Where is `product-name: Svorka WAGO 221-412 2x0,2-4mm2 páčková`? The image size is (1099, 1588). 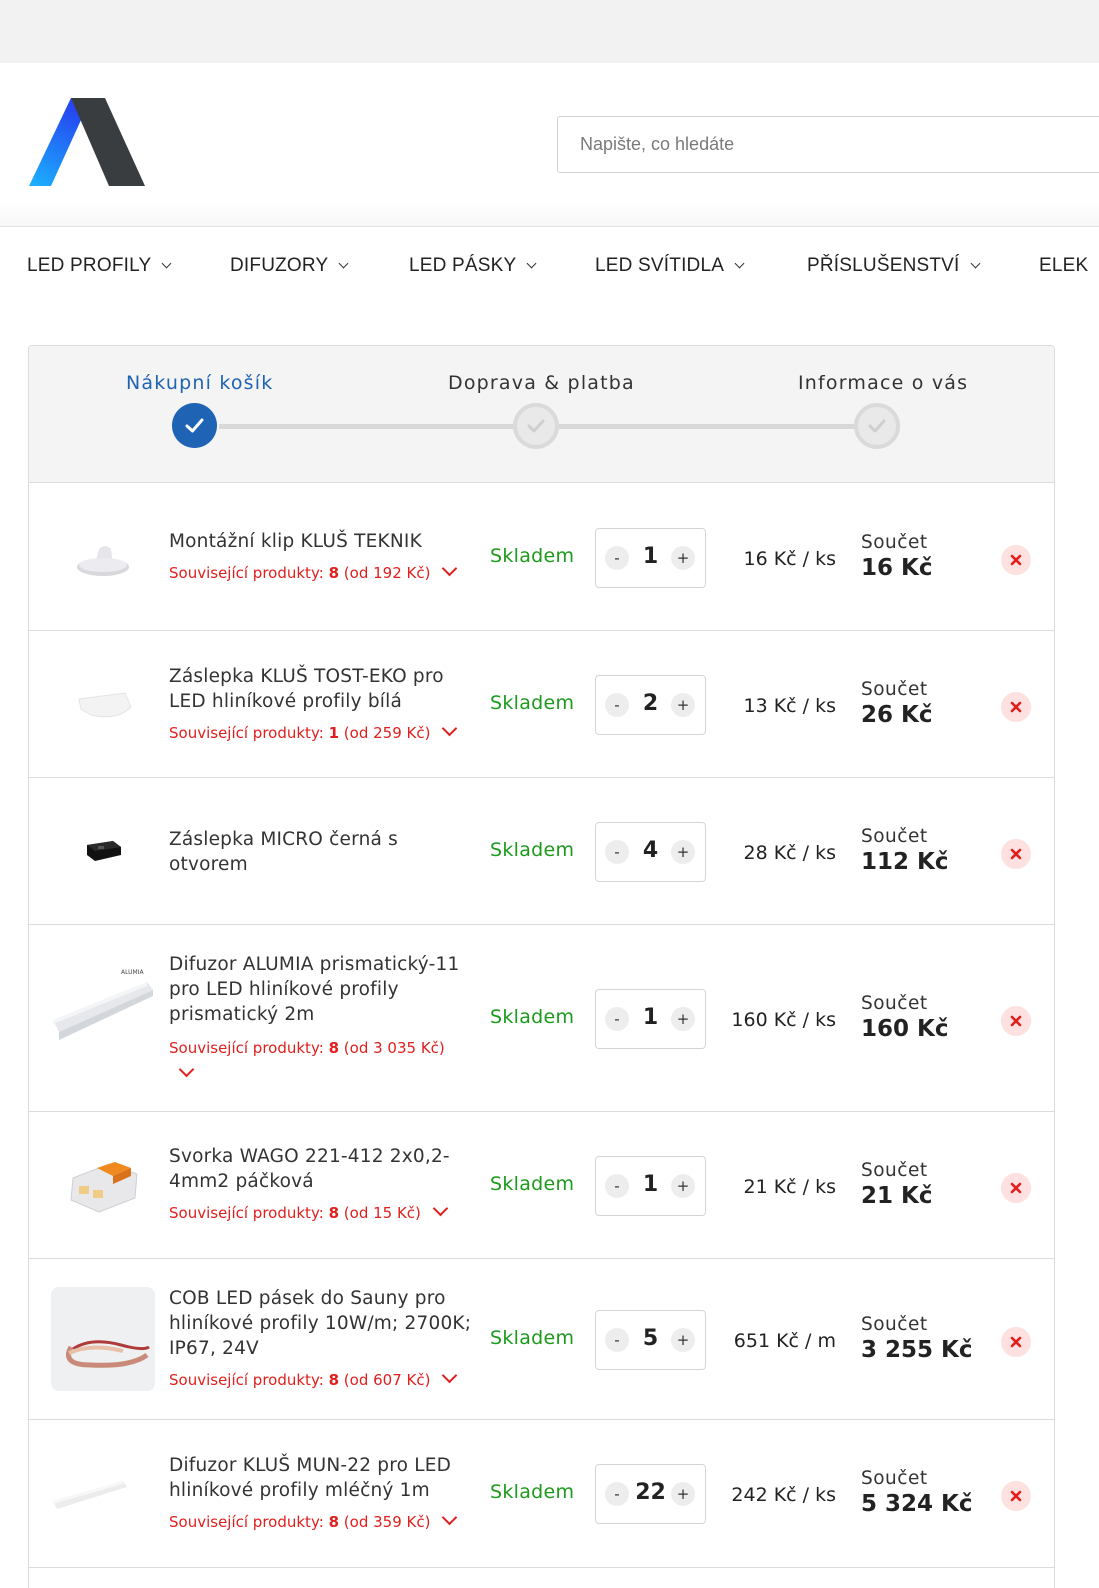
product-name: Svorka WAGO 221-412 2x0,2-4mm2 páčková is located at coordinates (321, 1169).